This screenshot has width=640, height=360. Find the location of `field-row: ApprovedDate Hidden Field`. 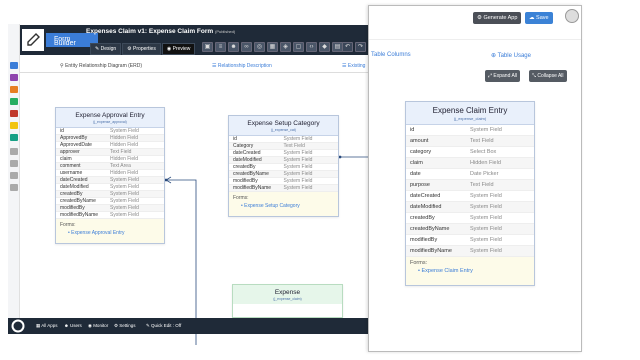

field-row: ApprovedDate Hidden Field is located at coordinates (110, 145).